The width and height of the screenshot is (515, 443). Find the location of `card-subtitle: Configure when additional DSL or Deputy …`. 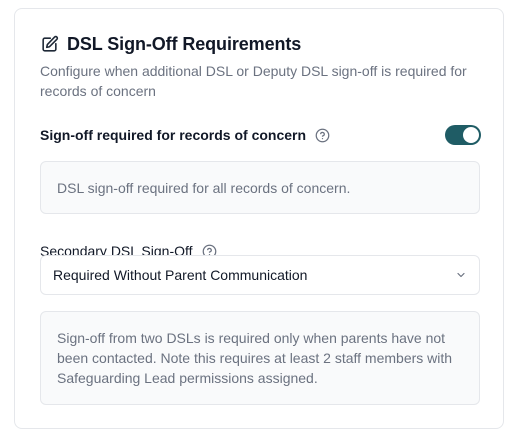

card-subtitle: Configure when additional DSL or Deputy … is located at coordinates (253, 81).